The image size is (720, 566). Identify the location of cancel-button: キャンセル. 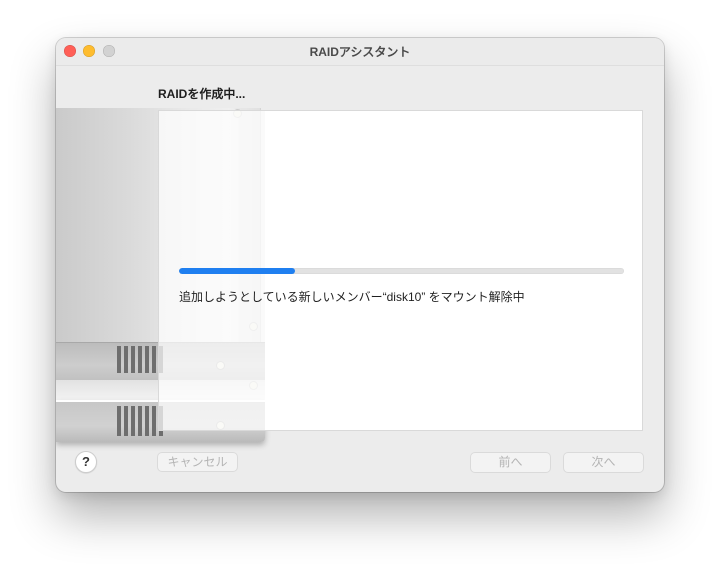
(197, 462).